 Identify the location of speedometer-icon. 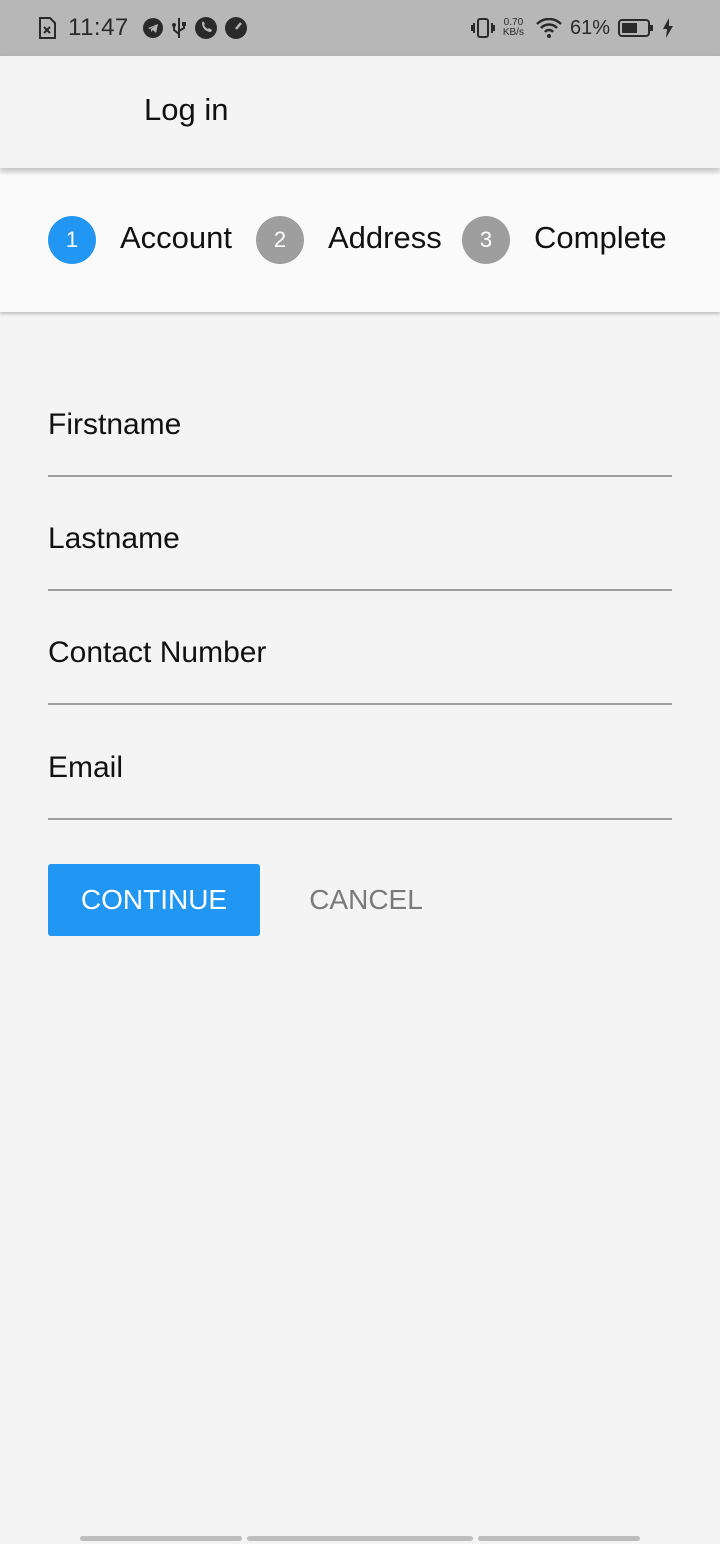
(235, 28).